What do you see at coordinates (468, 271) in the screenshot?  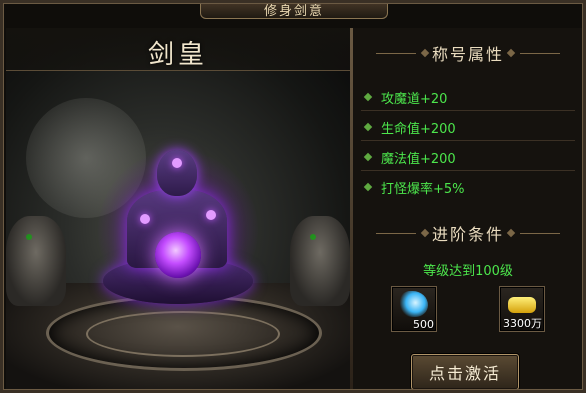 I see `level-requirement: 等级达到100级` at bounding box center [468, 271].